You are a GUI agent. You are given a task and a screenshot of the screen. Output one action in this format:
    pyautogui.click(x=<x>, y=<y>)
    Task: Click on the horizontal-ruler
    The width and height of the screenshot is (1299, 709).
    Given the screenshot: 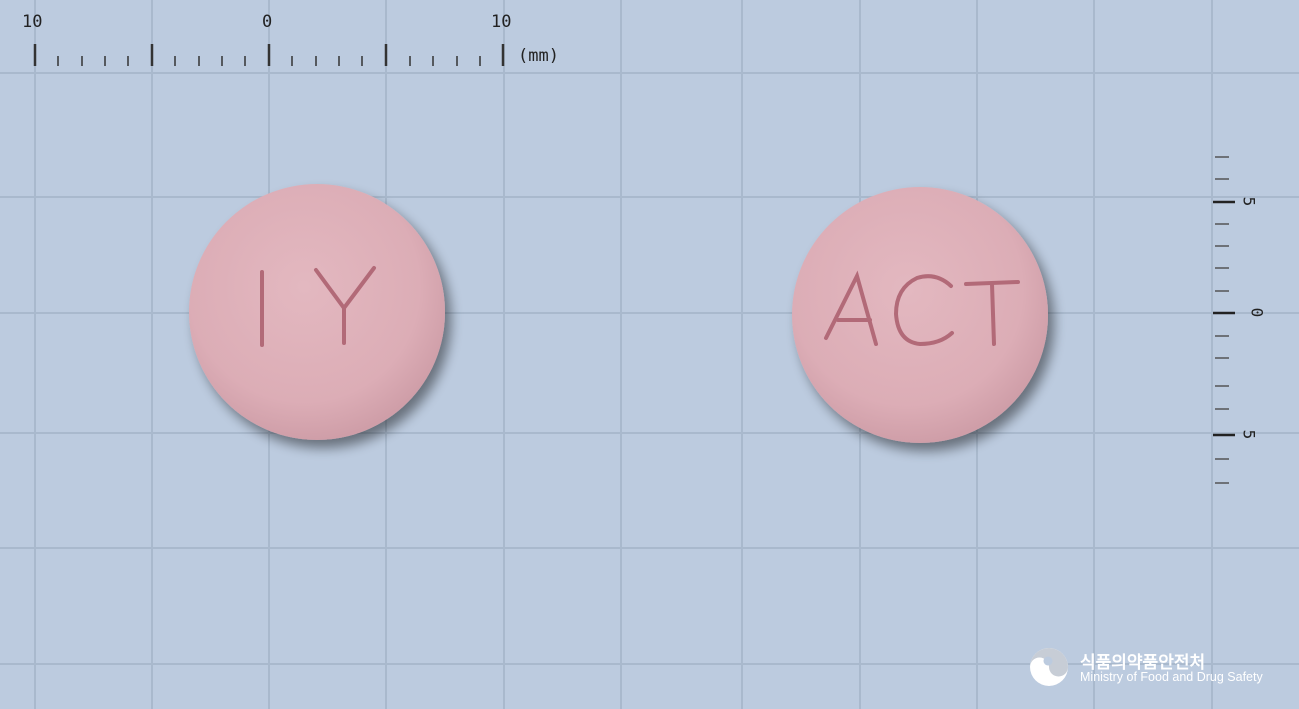 What is the action you would take?
    pyautogui.click(x=269, y=55)
    